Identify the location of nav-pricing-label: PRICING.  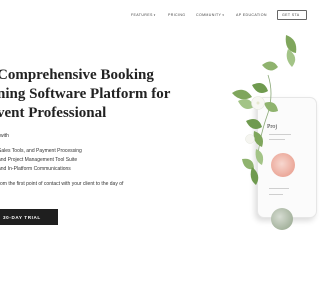
(177, 15).